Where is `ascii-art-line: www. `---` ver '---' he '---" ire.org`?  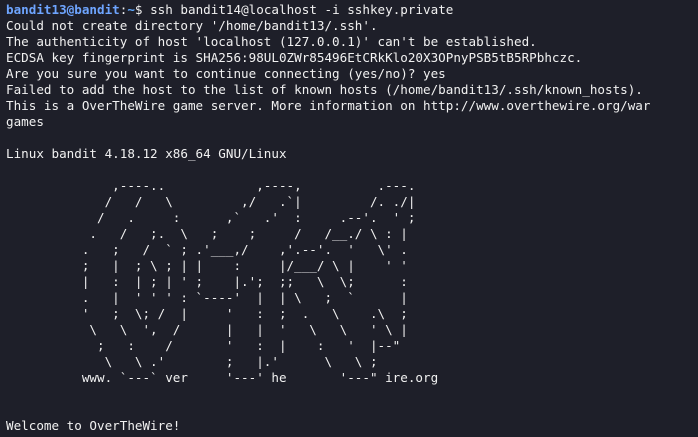
ascii-art-line: www. `---` ver '---' he '---" ire.org is located at coordinates (222, 377).